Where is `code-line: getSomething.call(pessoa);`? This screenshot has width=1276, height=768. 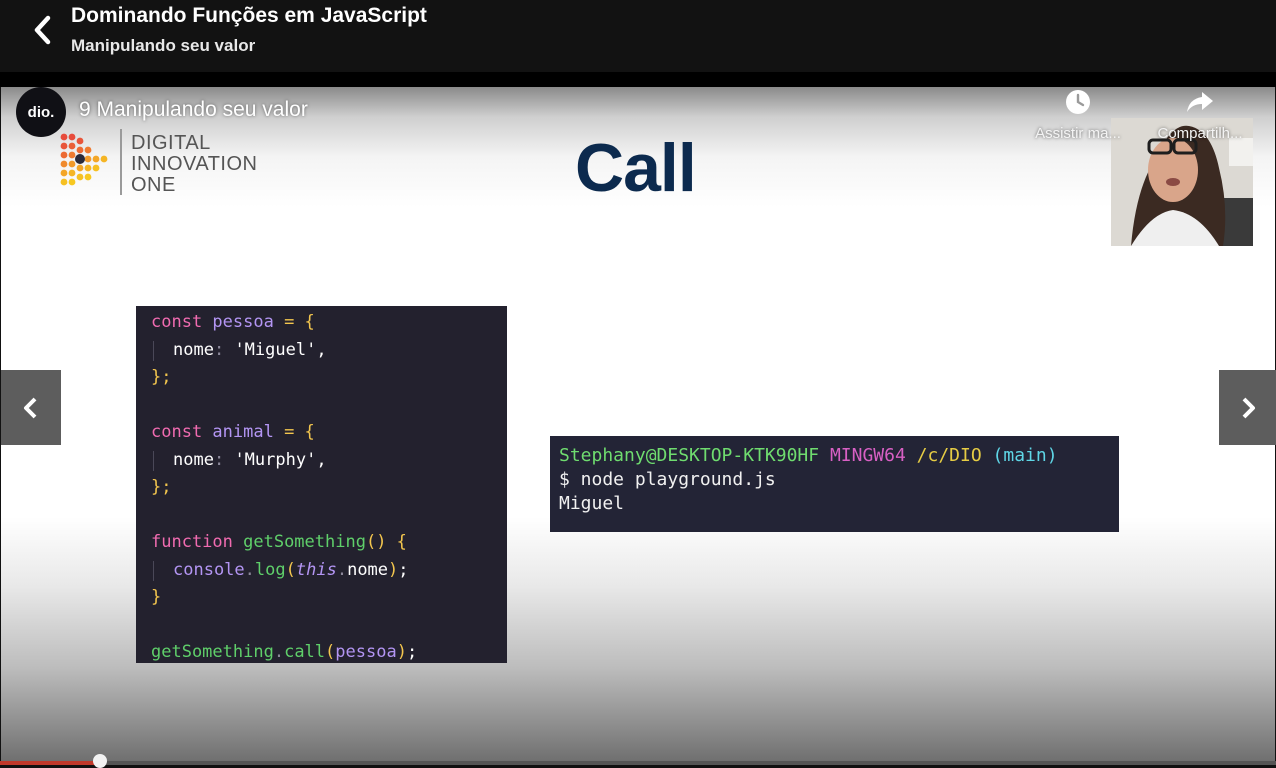 code-line: getSomething.call(pessoa); is located at coordinates (321, 653).